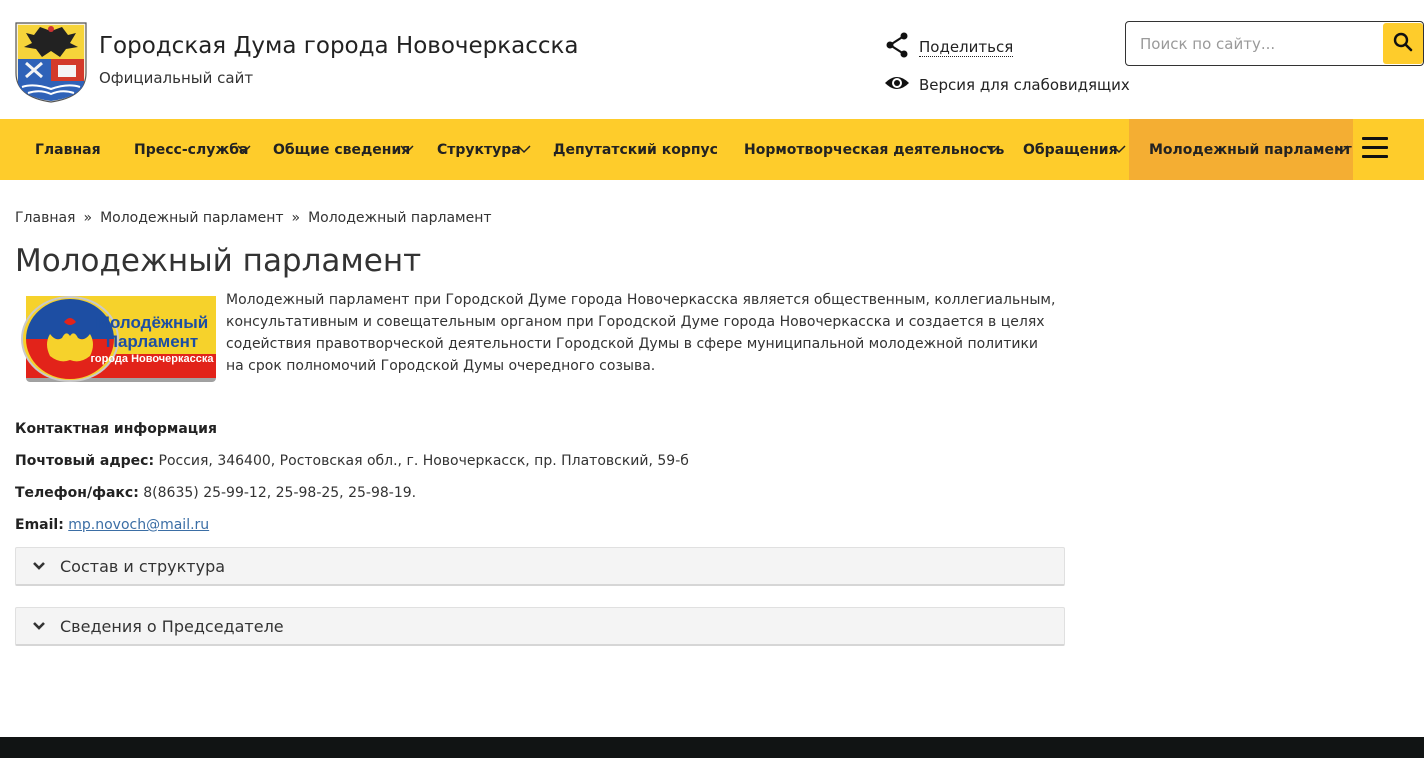 The width and height of the screenshot is (1424, 758). What do you see at coordinates (68, 149) in the screenshot?
I see `nav-item-label: Главная` at bounding box center [68, 149].